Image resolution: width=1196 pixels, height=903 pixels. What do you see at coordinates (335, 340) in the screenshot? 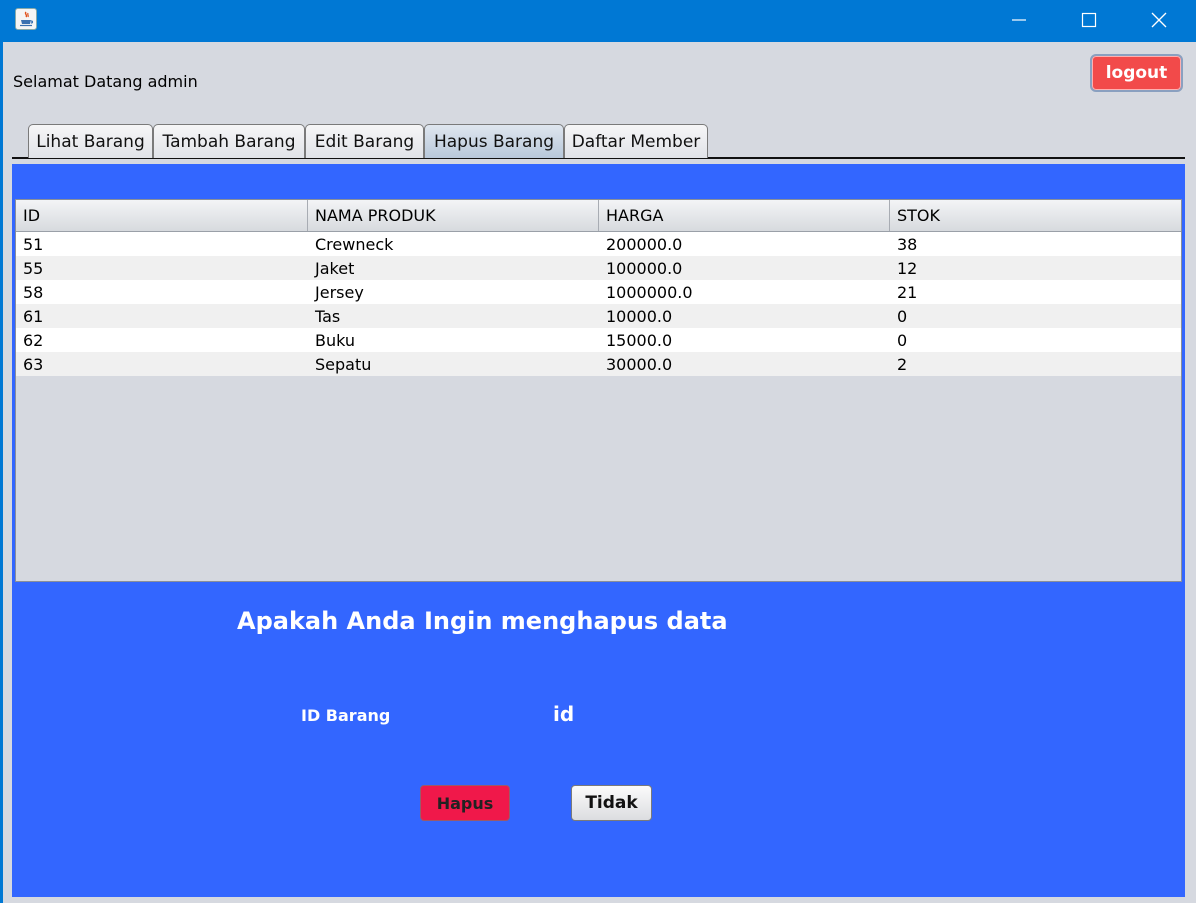
I see `cell-nama-produk: Buku` at bounding box center [335, 340].